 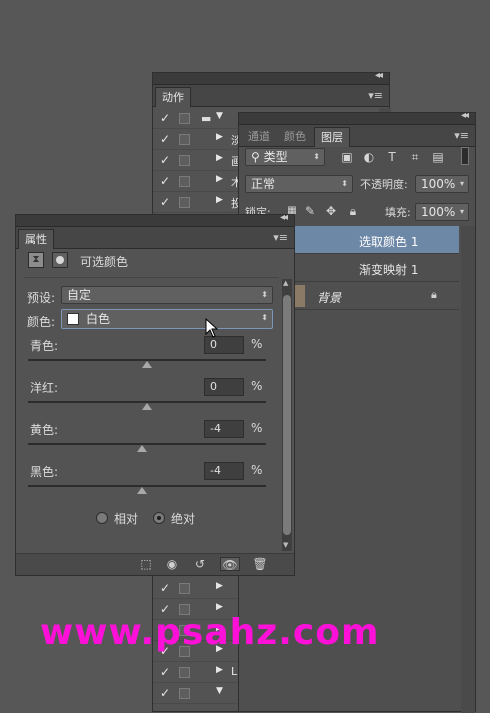 What do you see at coordinates (167, 295) in the screenshot?
I see `preset-select: 自定 ⬍` at bounding box center [167, 295].